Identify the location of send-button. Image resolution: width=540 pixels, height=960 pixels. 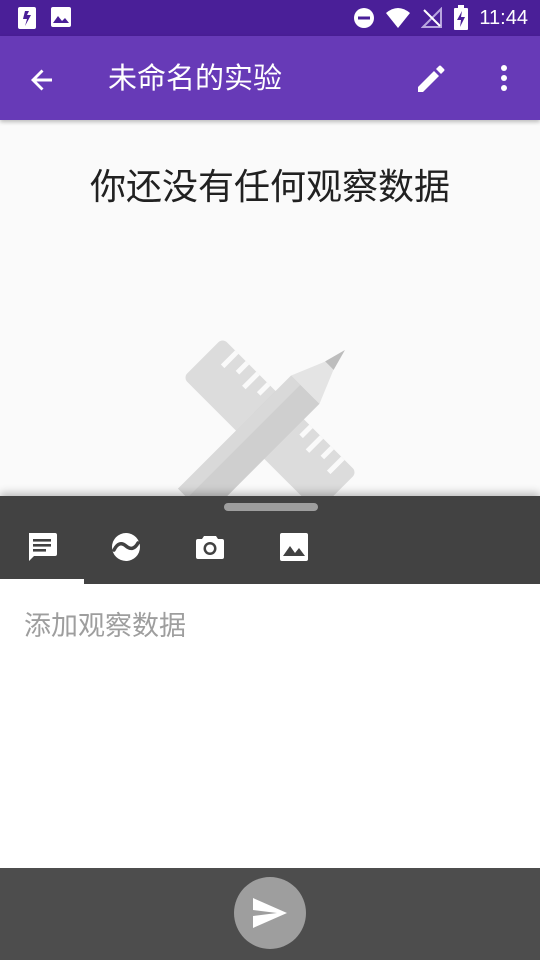
(270, 913).